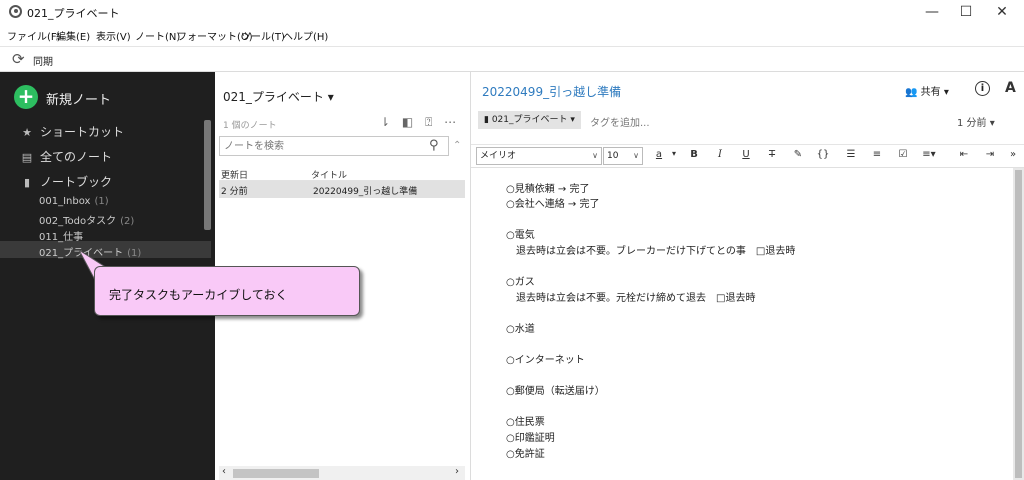 The image size is (1024, 480). Describe the element at coordinates (823, 154) in the screenshot. I see `code-icon: {}` at that location.